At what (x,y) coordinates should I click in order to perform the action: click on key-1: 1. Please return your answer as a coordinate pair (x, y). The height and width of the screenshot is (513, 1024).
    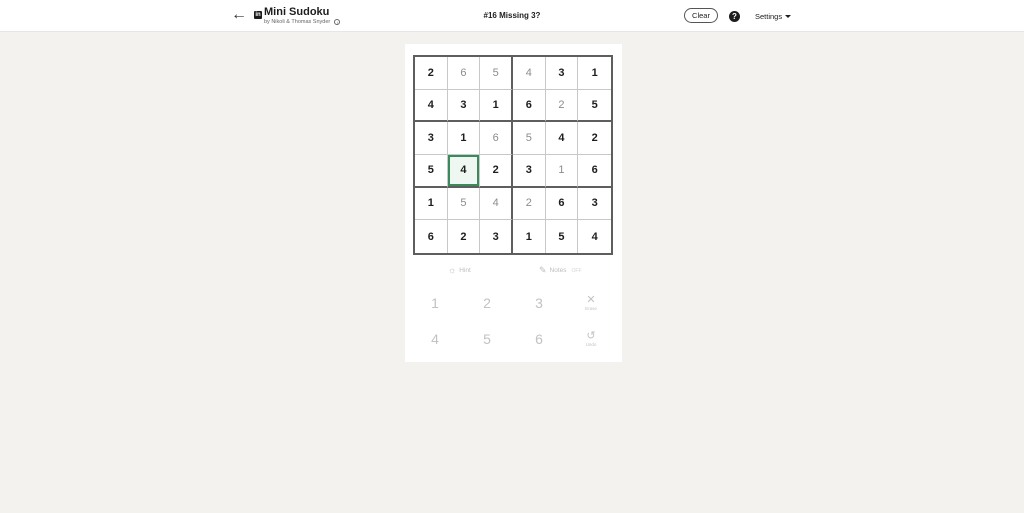
    Looking at the image, I should click on (435, 303).